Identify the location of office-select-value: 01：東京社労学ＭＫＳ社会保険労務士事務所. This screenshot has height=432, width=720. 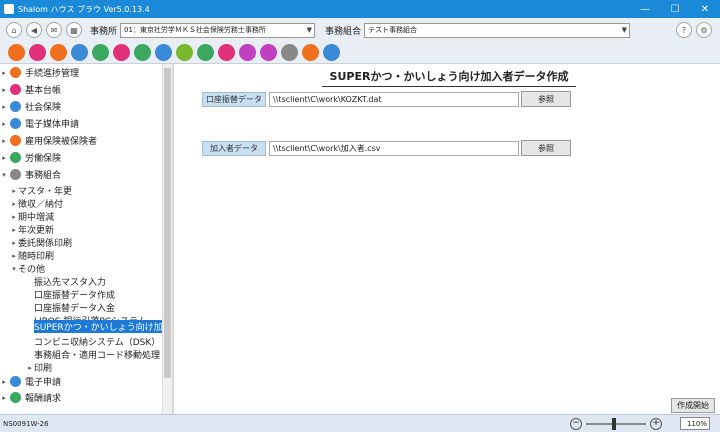
(195, 30).